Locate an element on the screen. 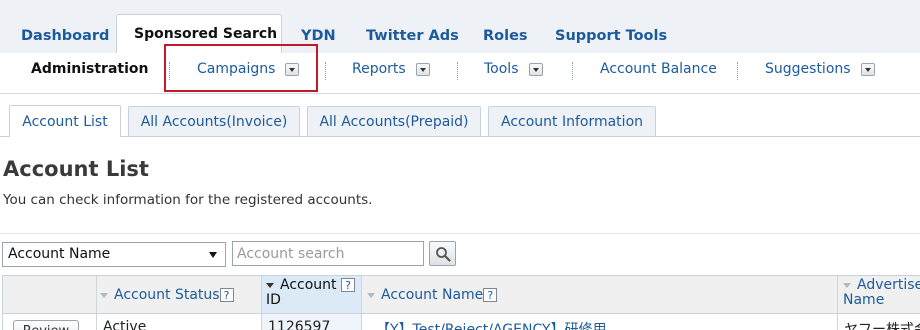 This screenshot has width=920, height=330. subnav-account-balance-label: Account Balance is located at coordinates (658, 69).